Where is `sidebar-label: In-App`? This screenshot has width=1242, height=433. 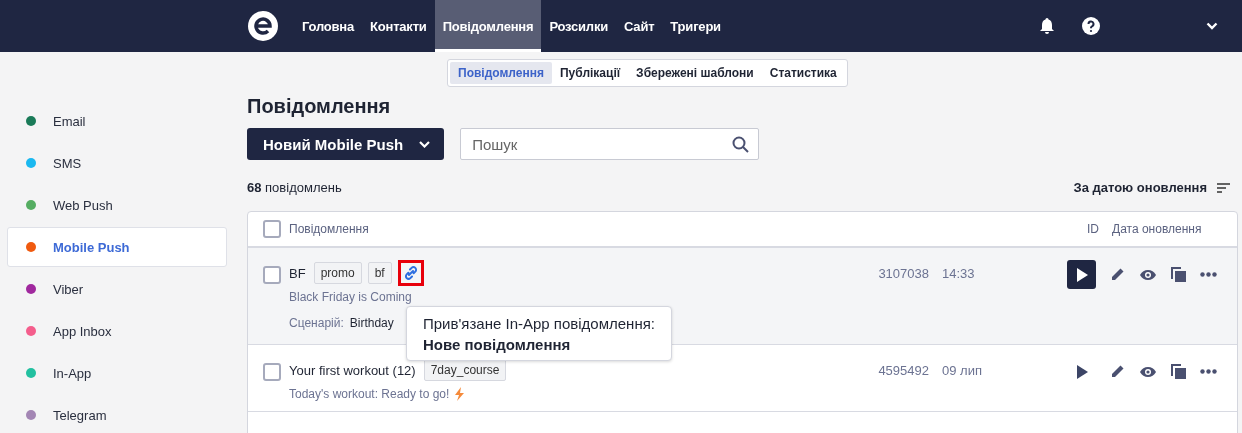
sidebar-label: In-App is located at coordinates (72, 373).